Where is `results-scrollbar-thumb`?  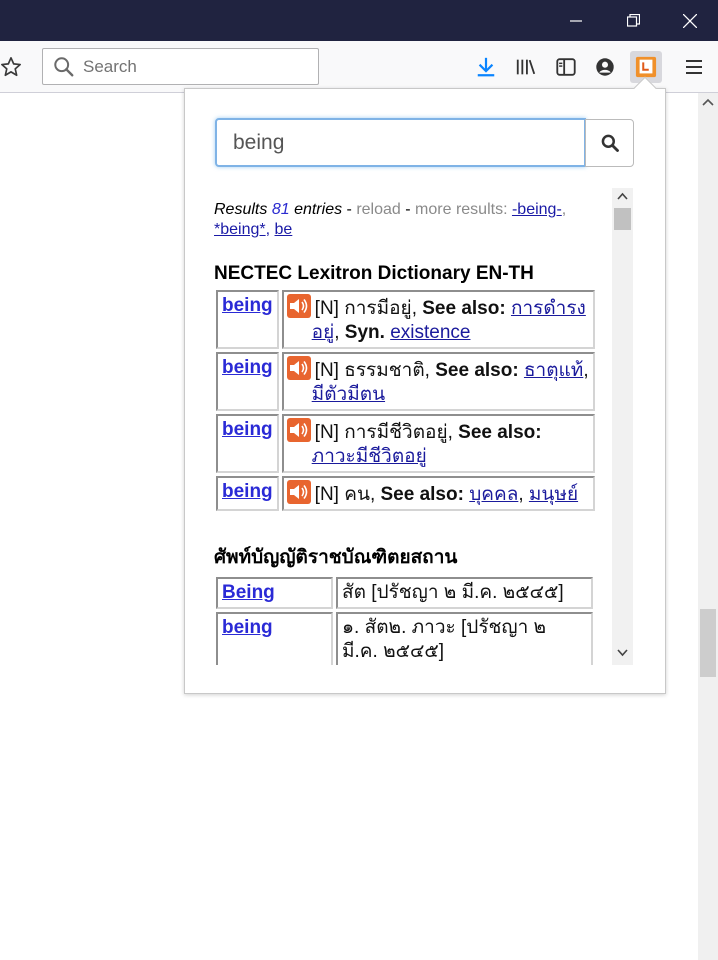 results-scrollbar-thumb is located at coordinates (622, 219).